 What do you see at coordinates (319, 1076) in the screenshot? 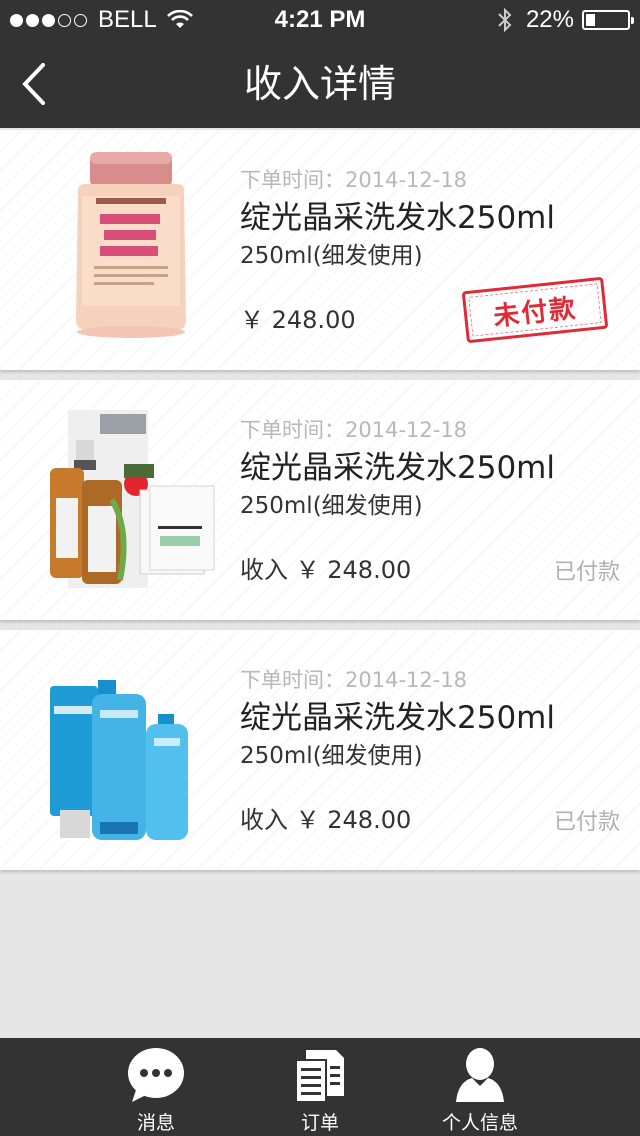
I see `document-list-icon` at bounding box center [319, 1076].